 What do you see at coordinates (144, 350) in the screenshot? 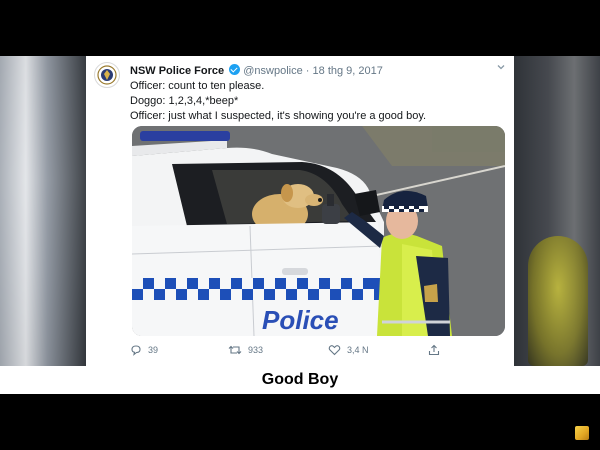
I see `reply-button: 39` at bounding box center [144, 350].